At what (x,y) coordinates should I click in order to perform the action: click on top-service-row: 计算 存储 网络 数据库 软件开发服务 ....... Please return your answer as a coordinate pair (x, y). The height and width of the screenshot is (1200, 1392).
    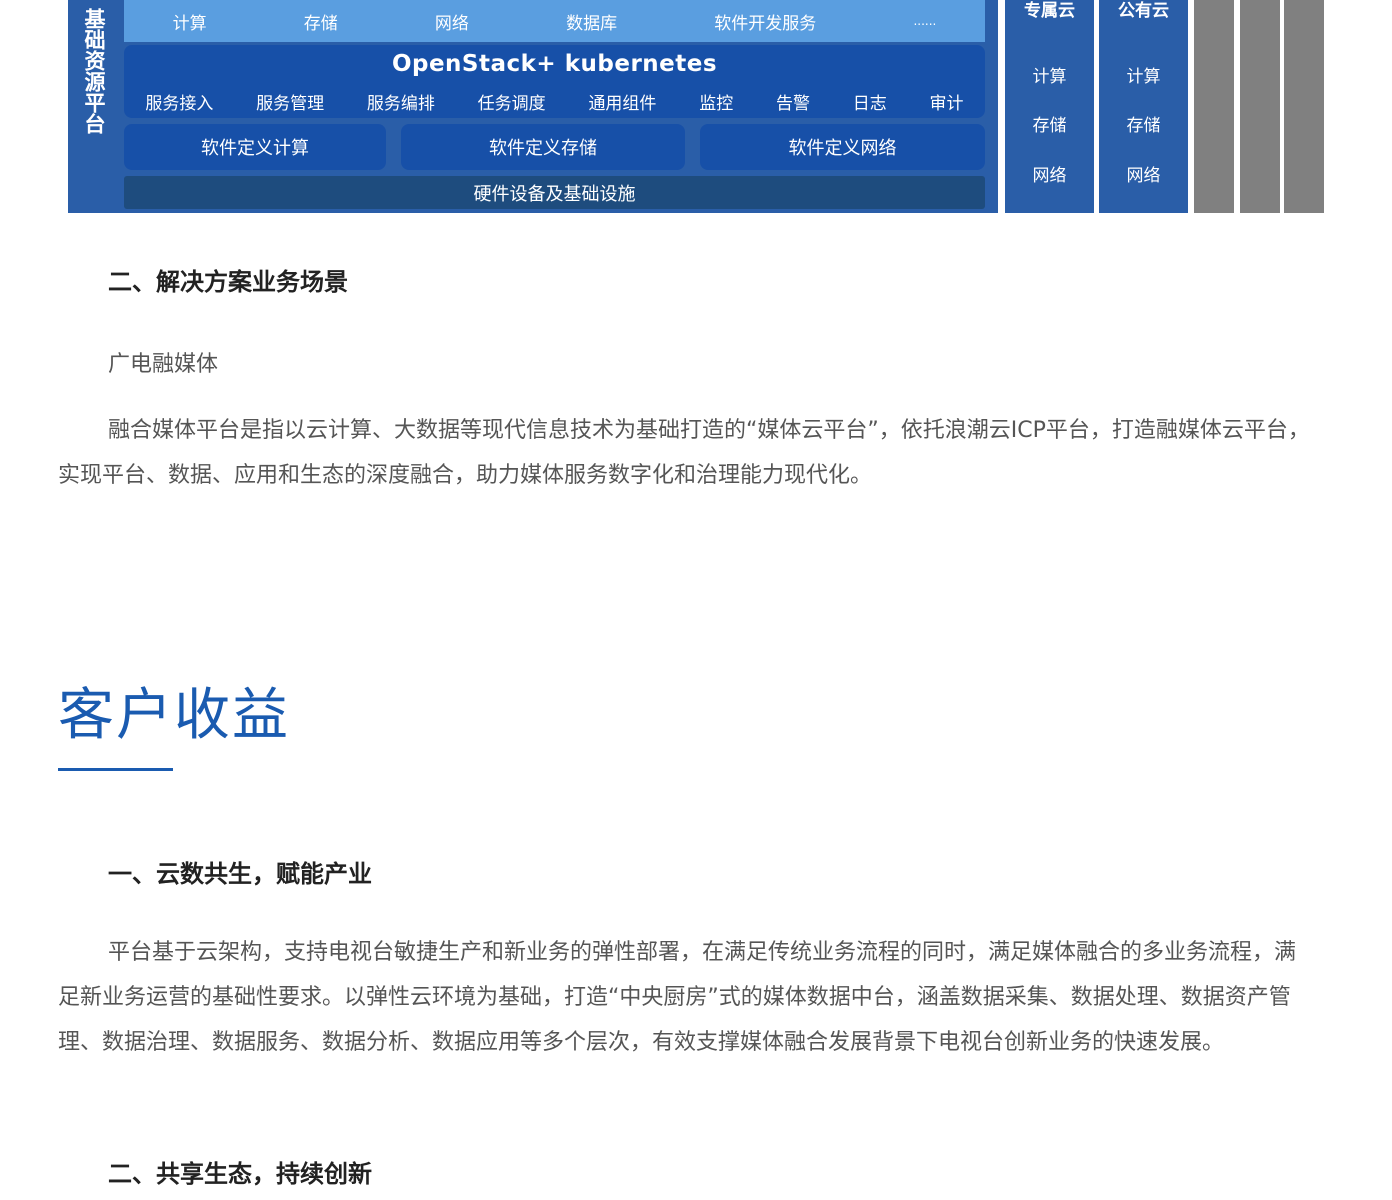
    Looking at the image, I should click on (554, 21).